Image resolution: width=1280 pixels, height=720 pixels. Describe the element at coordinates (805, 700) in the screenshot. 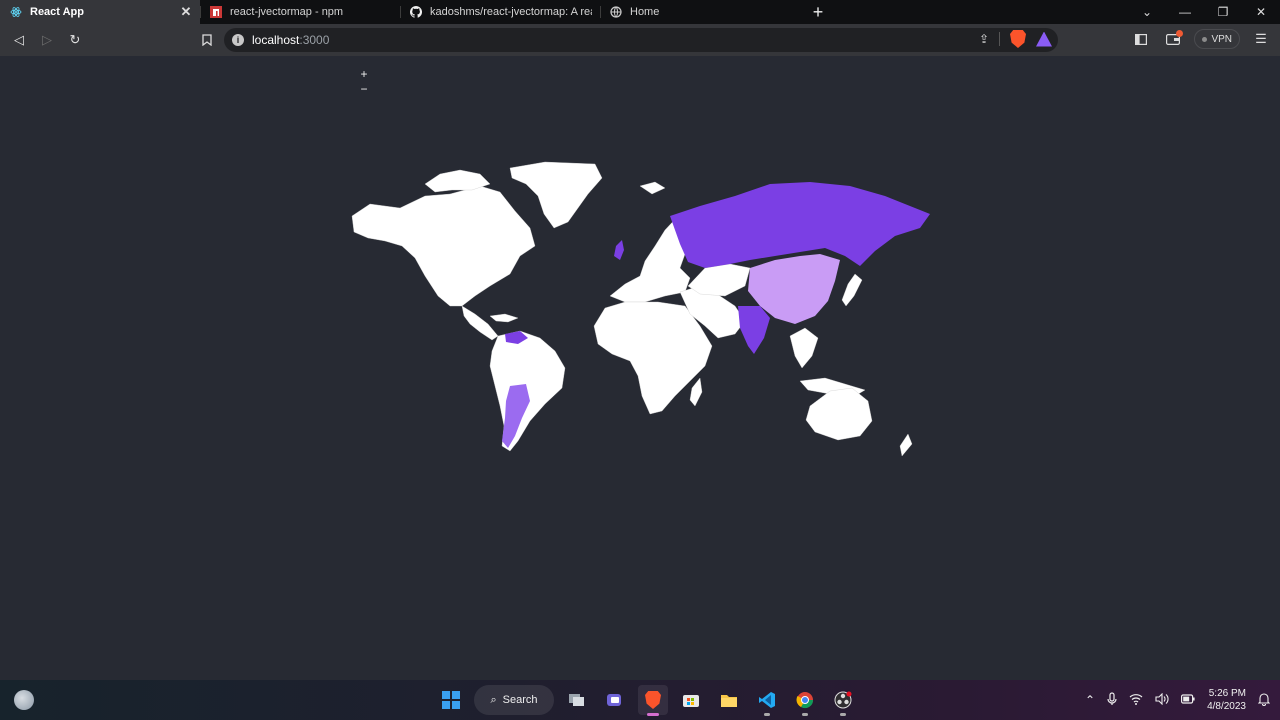

I see `chrome-icon` at that location.